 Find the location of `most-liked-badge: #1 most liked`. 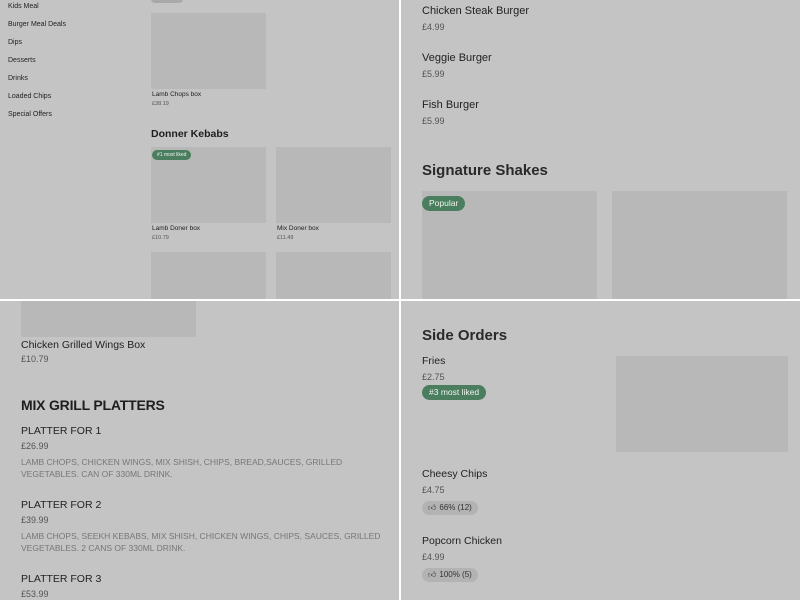

most-liked-badge: #1 most liked is located at coordinates (172, 155).